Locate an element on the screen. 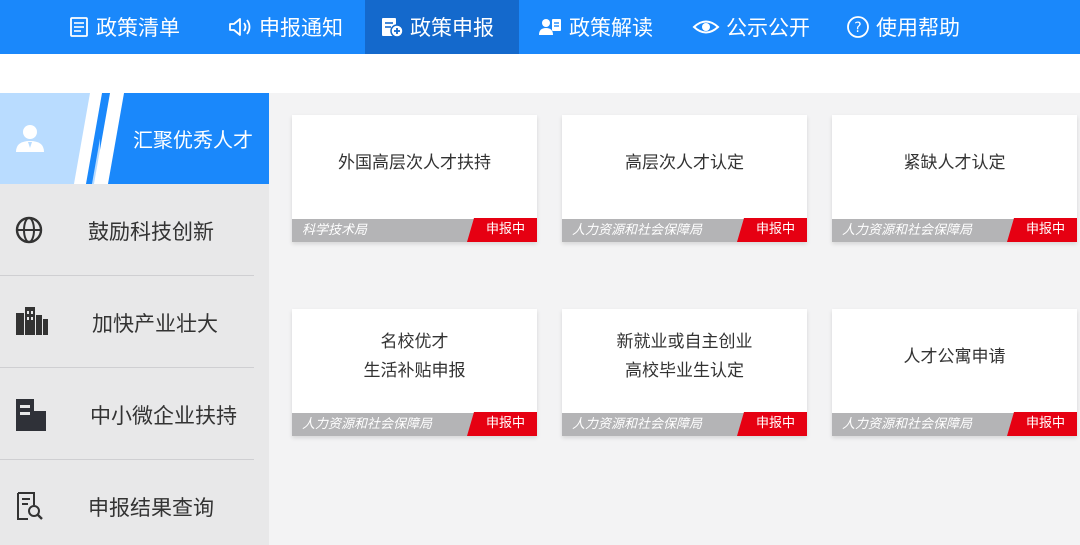  card-title: 人才公寓申请 is located at coordinates (954, 360).